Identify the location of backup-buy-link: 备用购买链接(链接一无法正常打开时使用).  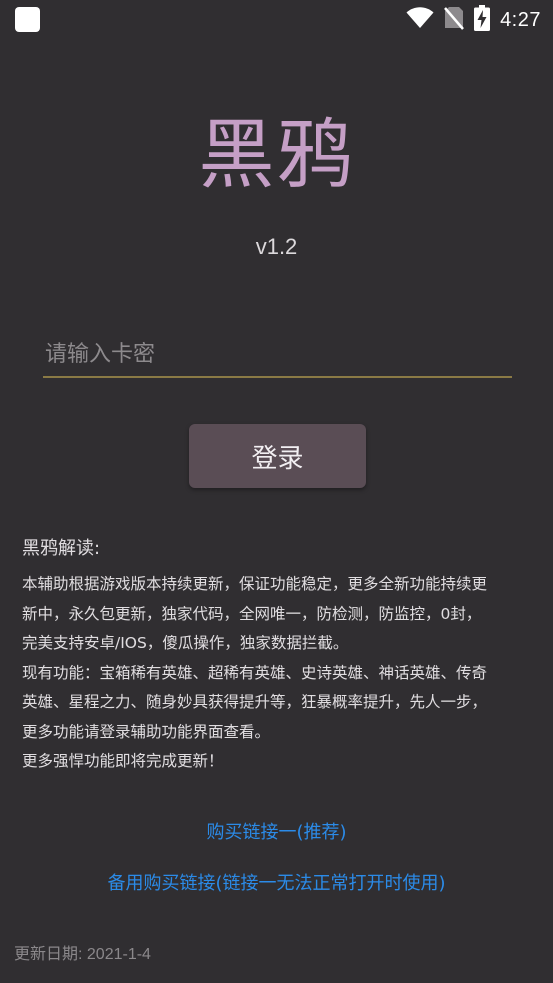
(276, 882).